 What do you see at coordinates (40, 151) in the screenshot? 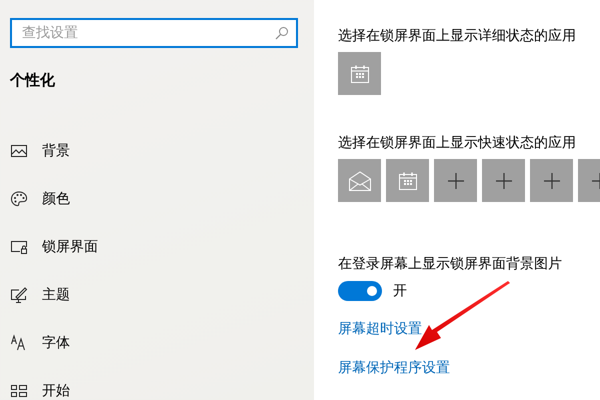
I see `nav-item: 背景` at bounding box center [40, 151].